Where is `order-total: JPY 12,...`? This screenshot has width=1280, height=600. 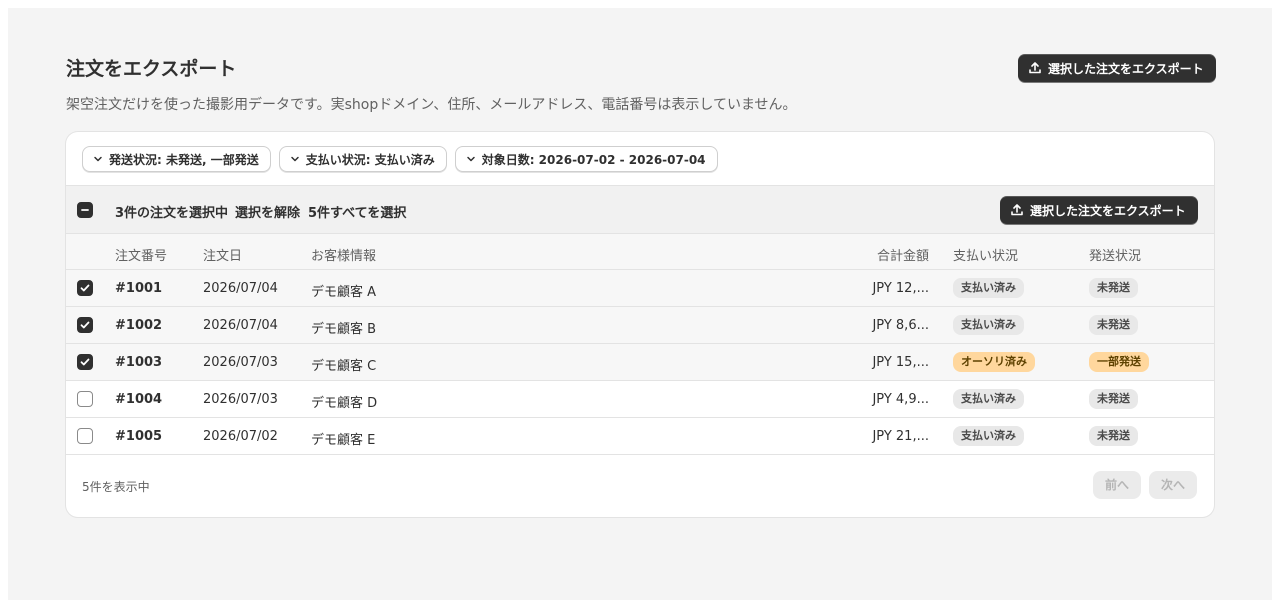
order-total: JPY 12,... is located at coordinates (900, 288).